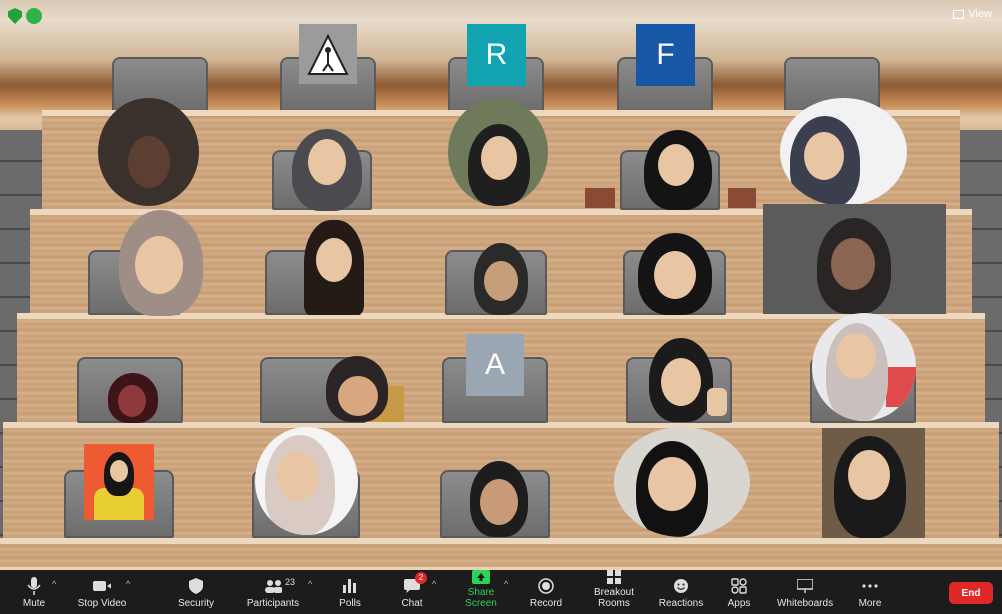  Describe the element at coordinates (34, 586) in the screenshot. I see `microphone-icon` at that location.